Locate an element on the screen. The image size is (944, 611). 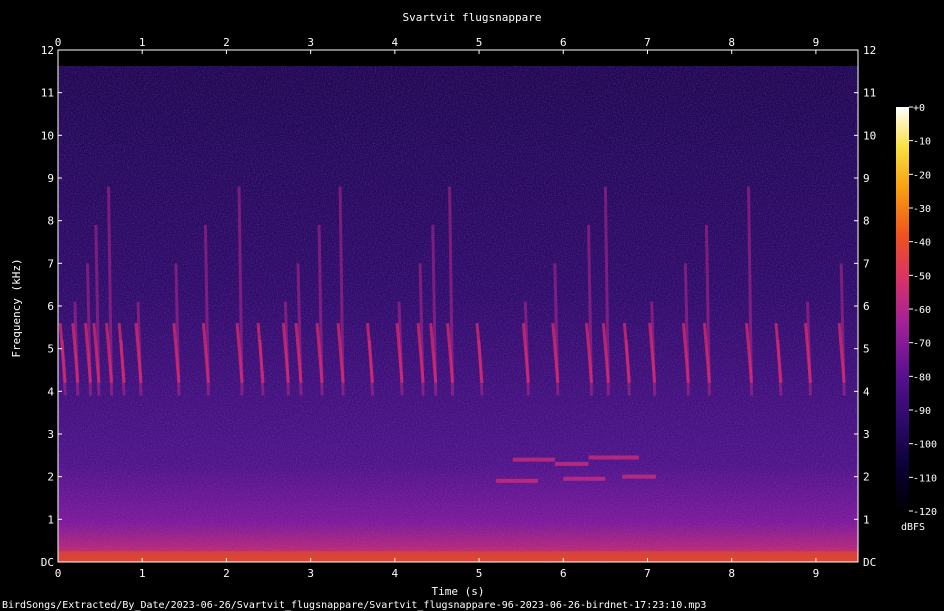
y-tick-label-right: 4 is located at coordinates (866, 391).